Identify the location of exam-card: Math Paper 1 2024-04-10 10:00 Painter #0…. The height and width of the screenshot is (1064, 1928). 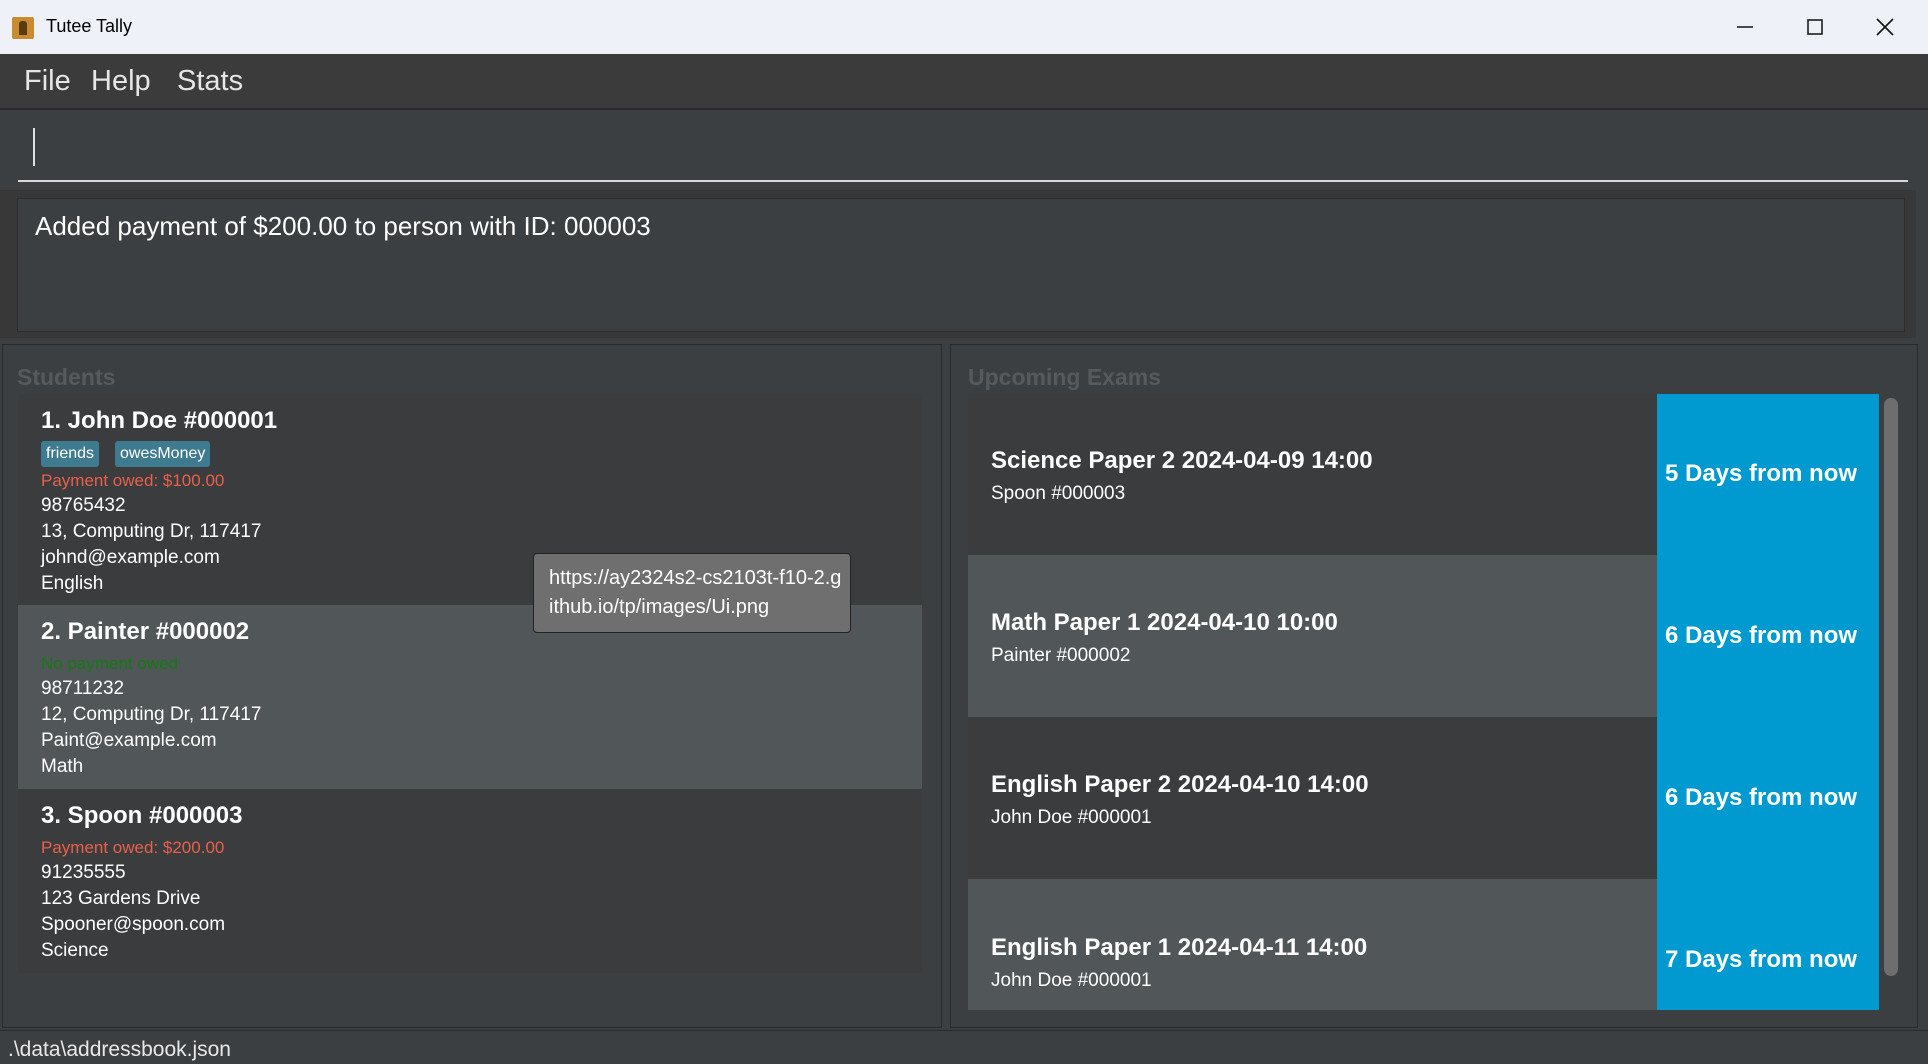
(1313, 636).